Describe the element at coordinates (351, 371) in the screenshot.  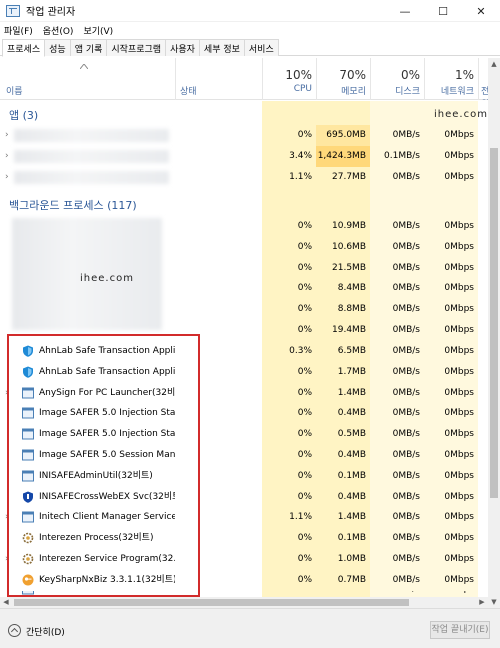
I see `memory-cell: 1.7MB` at that location.